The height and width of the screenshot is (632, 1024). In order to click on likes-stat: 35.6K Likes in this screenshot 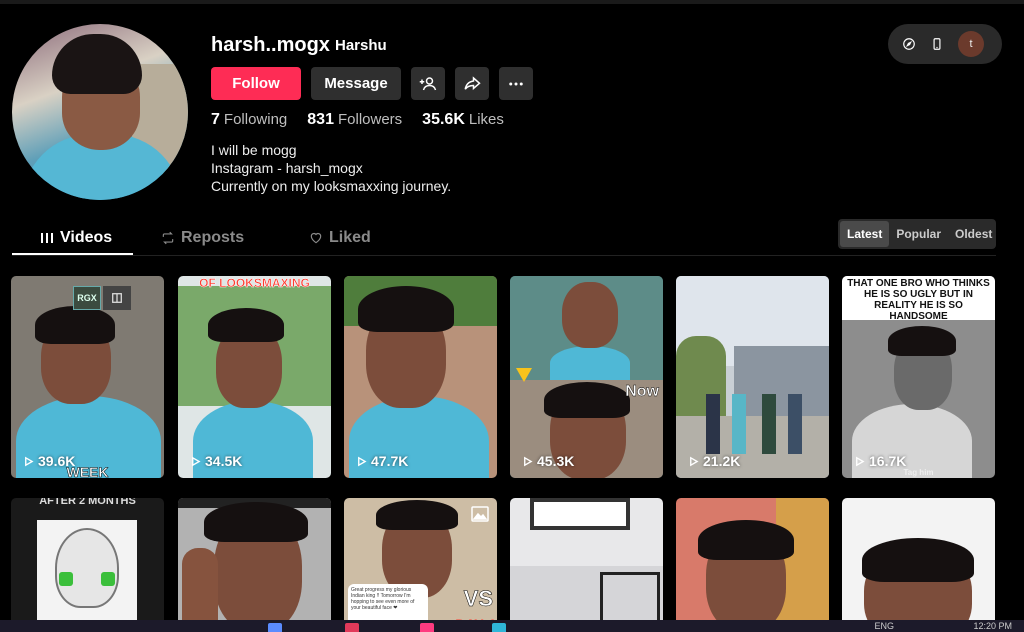, I will do `click(463, 120)`.